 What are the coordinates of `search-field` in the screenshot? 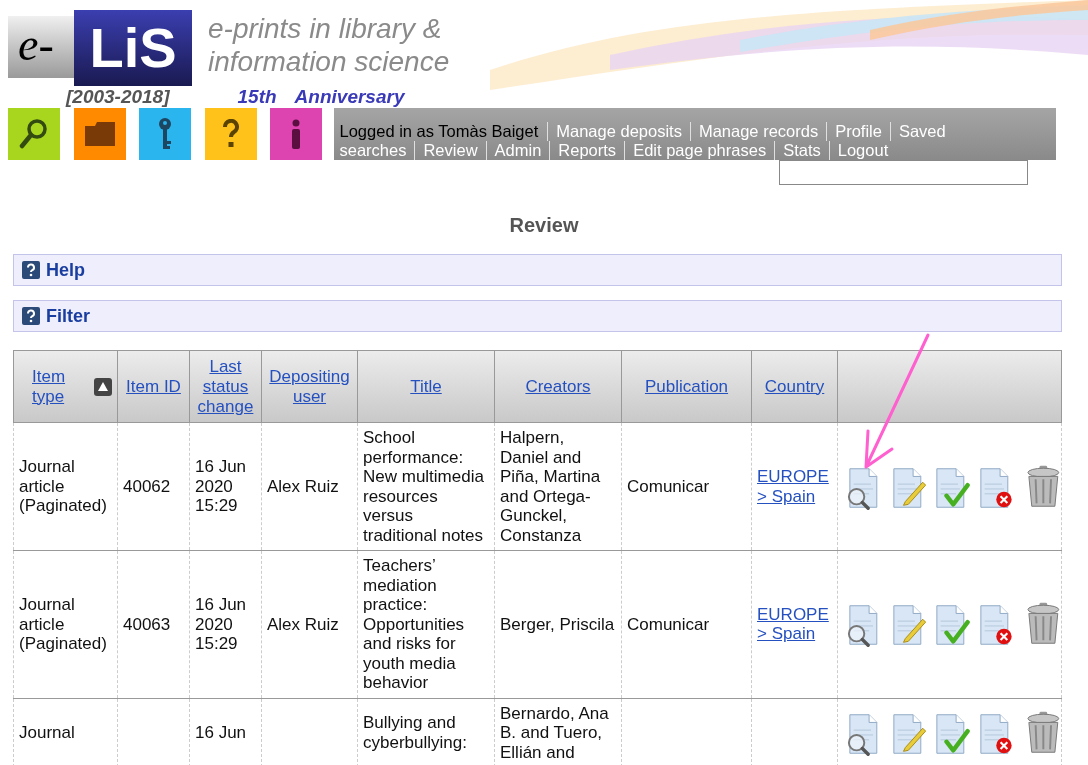 It's located at (903, 172).